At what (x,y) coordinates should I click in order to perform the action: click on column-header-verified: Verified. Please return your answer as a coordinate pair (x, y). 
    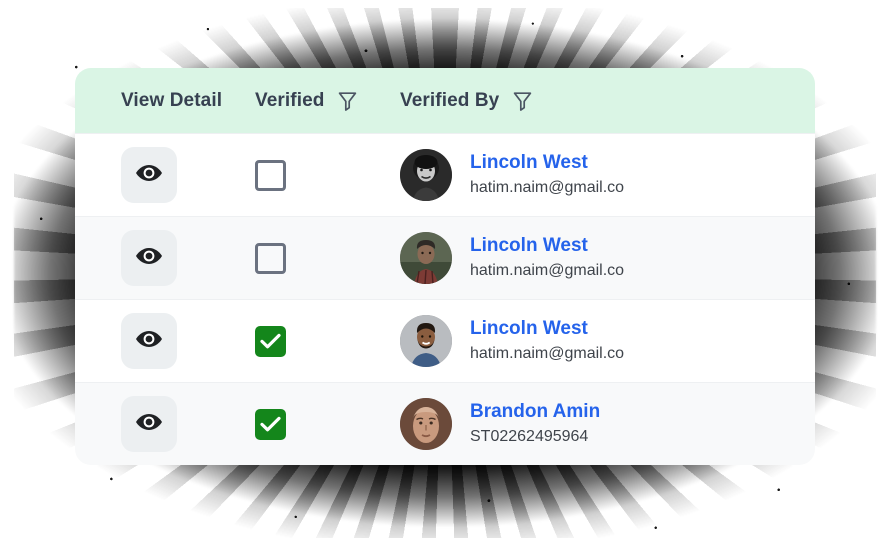
    Looking at the image, I should click on (327, 101).